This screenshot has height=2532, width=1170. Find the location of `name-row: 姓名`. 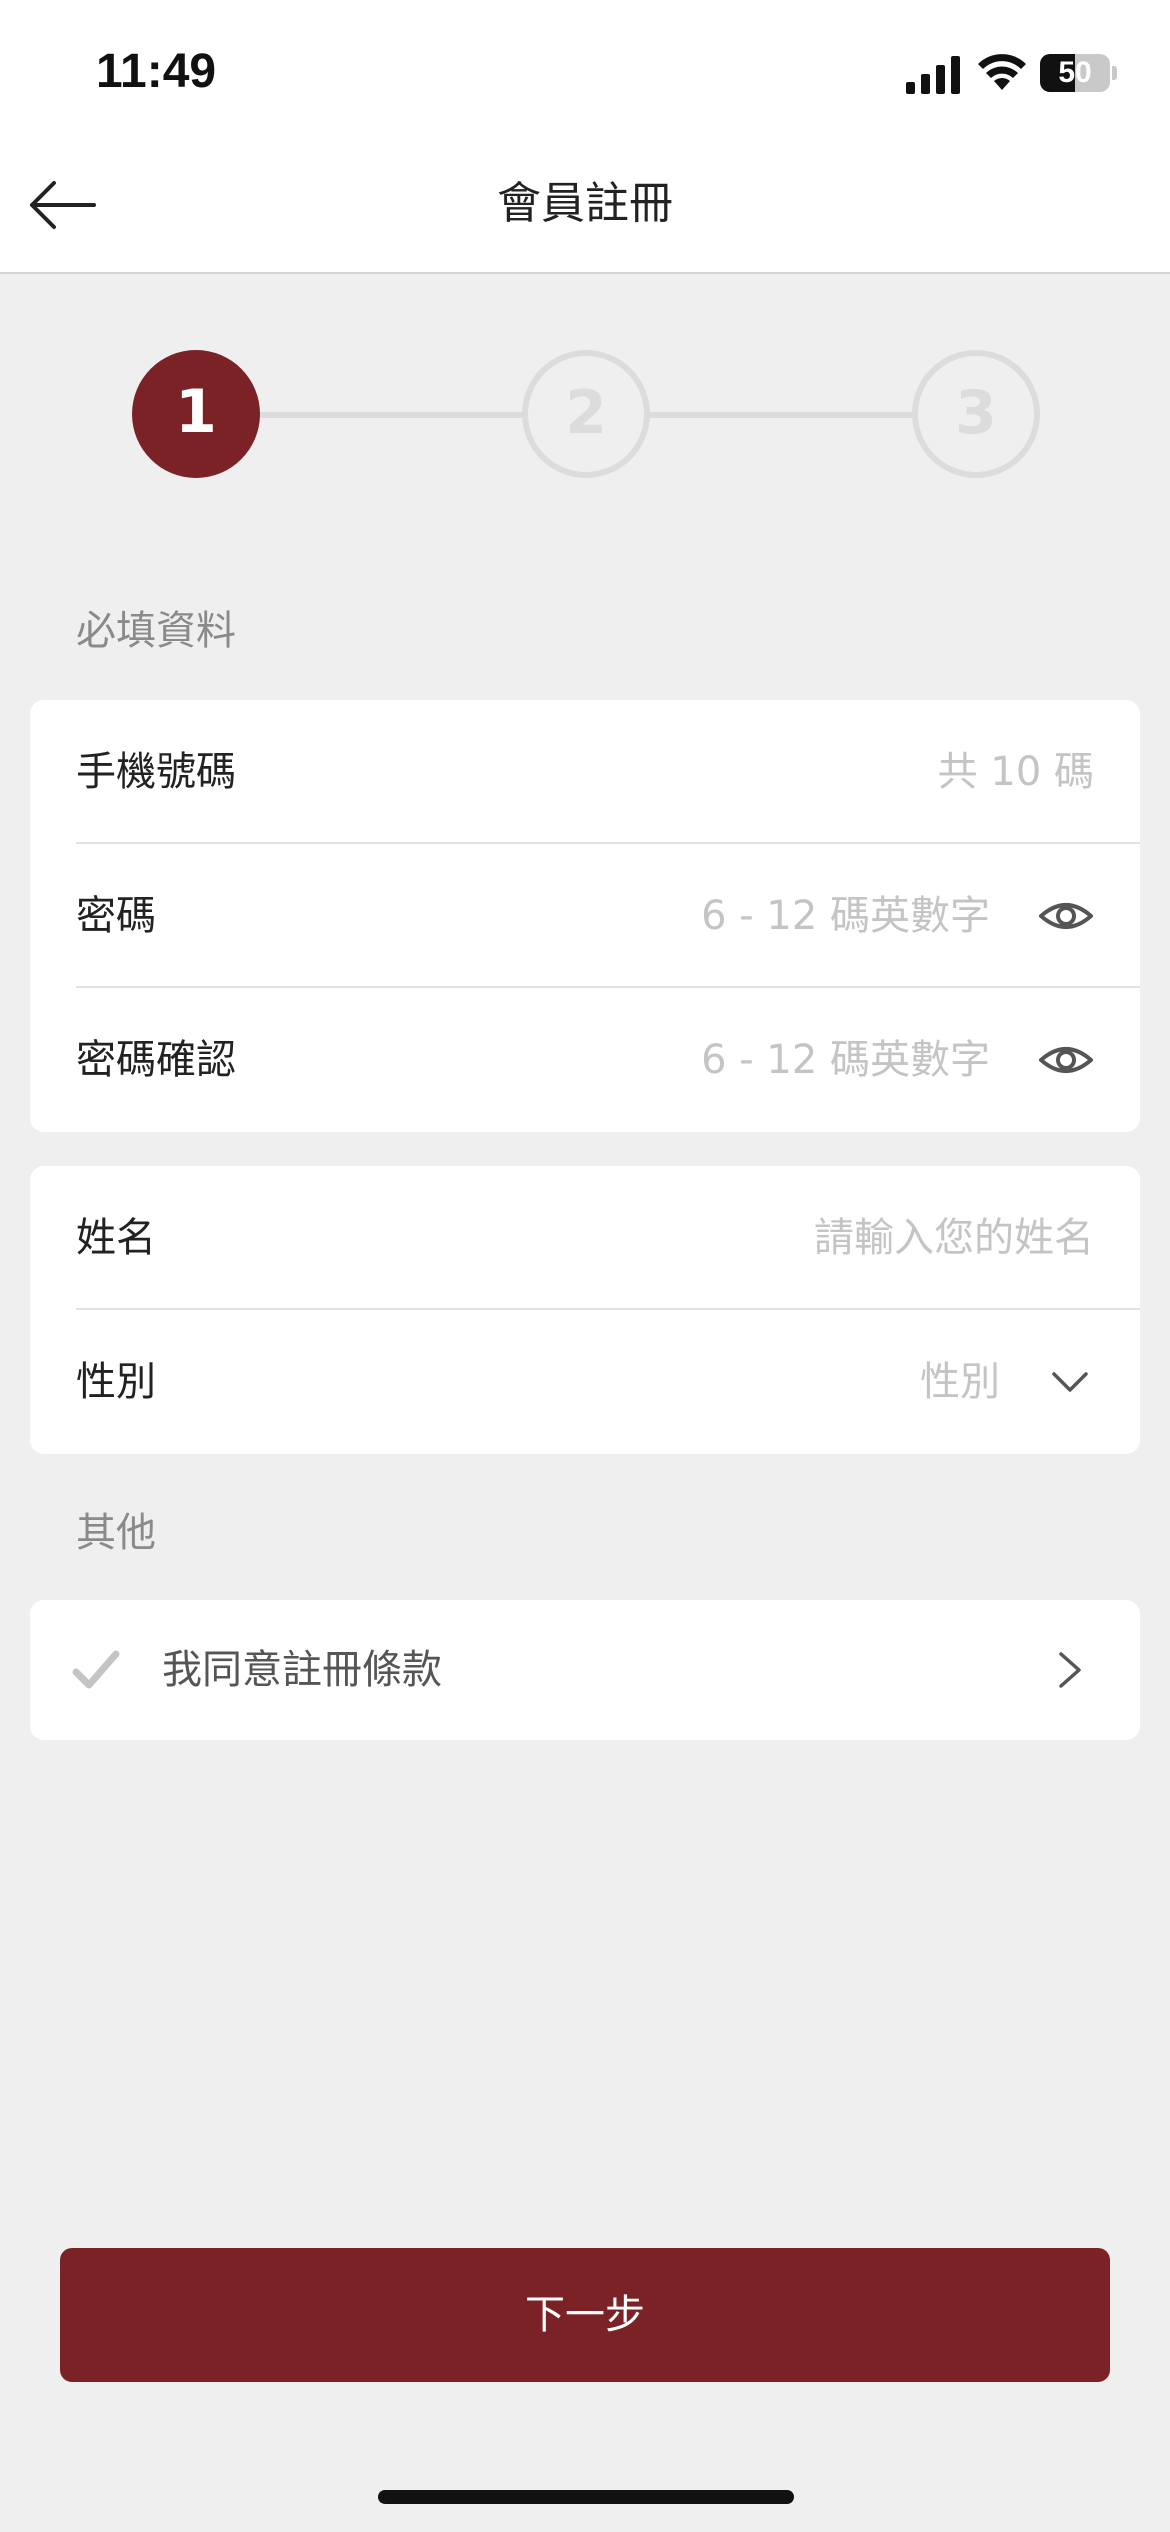

name-row: 姓名 is located at coordinates (585, 1238).